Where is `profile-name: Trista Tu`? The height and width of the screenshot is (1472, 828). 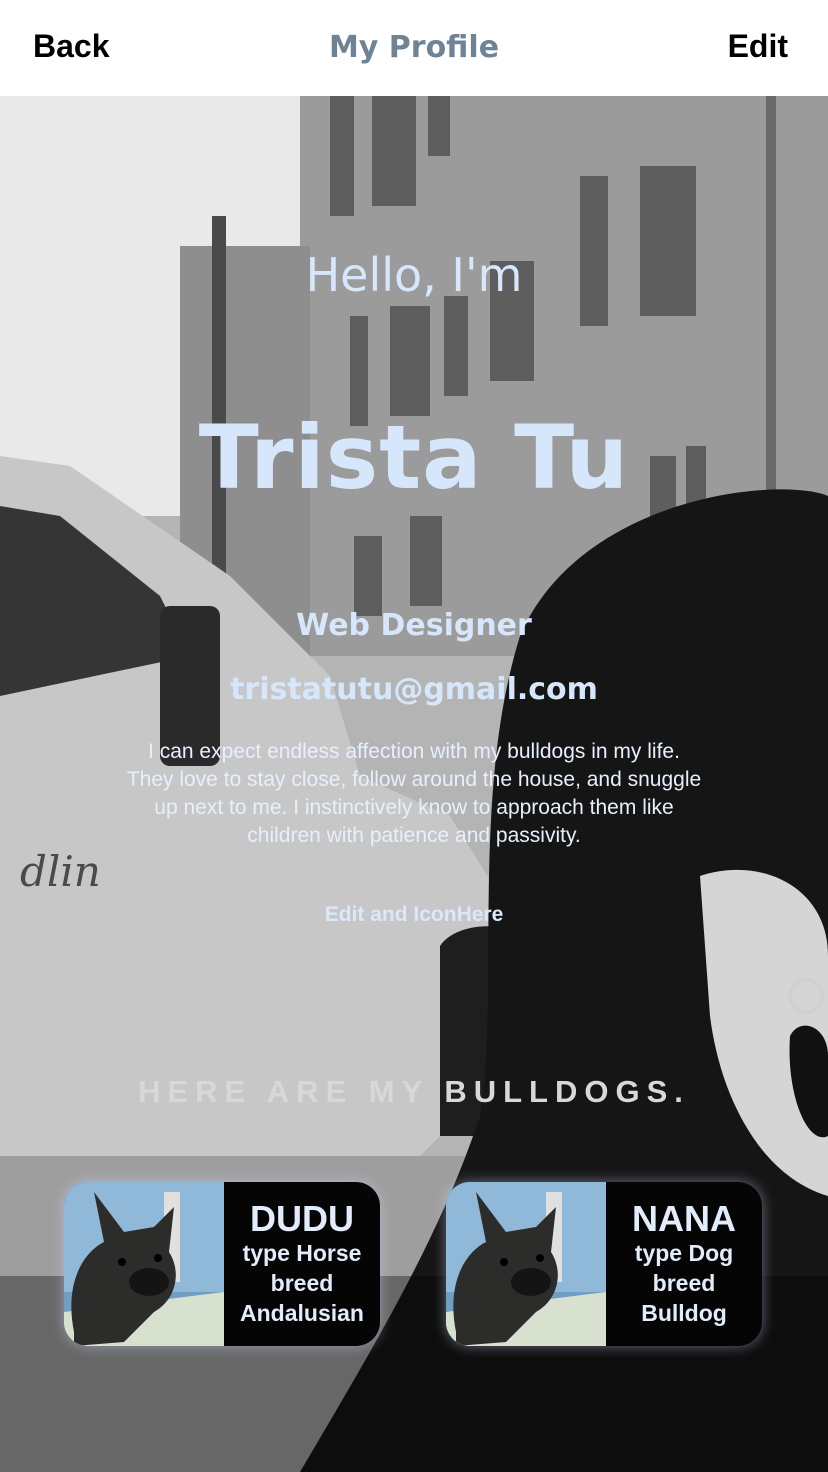
profile-name: Trista Tu is located at coordinates (414, 457).